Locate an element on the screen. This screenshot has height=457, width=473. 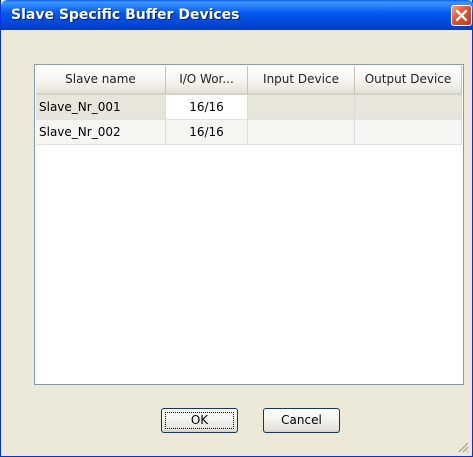
close-button is located at coordinates (461, 15).